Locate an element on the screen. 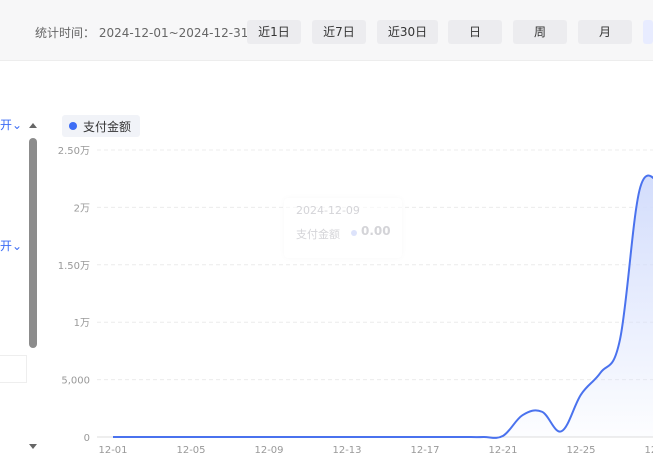  y-tick-label: 1万 is located at coordinates (82, 323).